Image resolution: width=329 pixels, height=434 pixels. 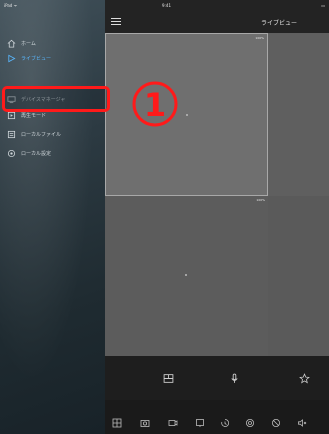 I want to click on sidebar-item-home: ホーム, so click(x=52, y=43).